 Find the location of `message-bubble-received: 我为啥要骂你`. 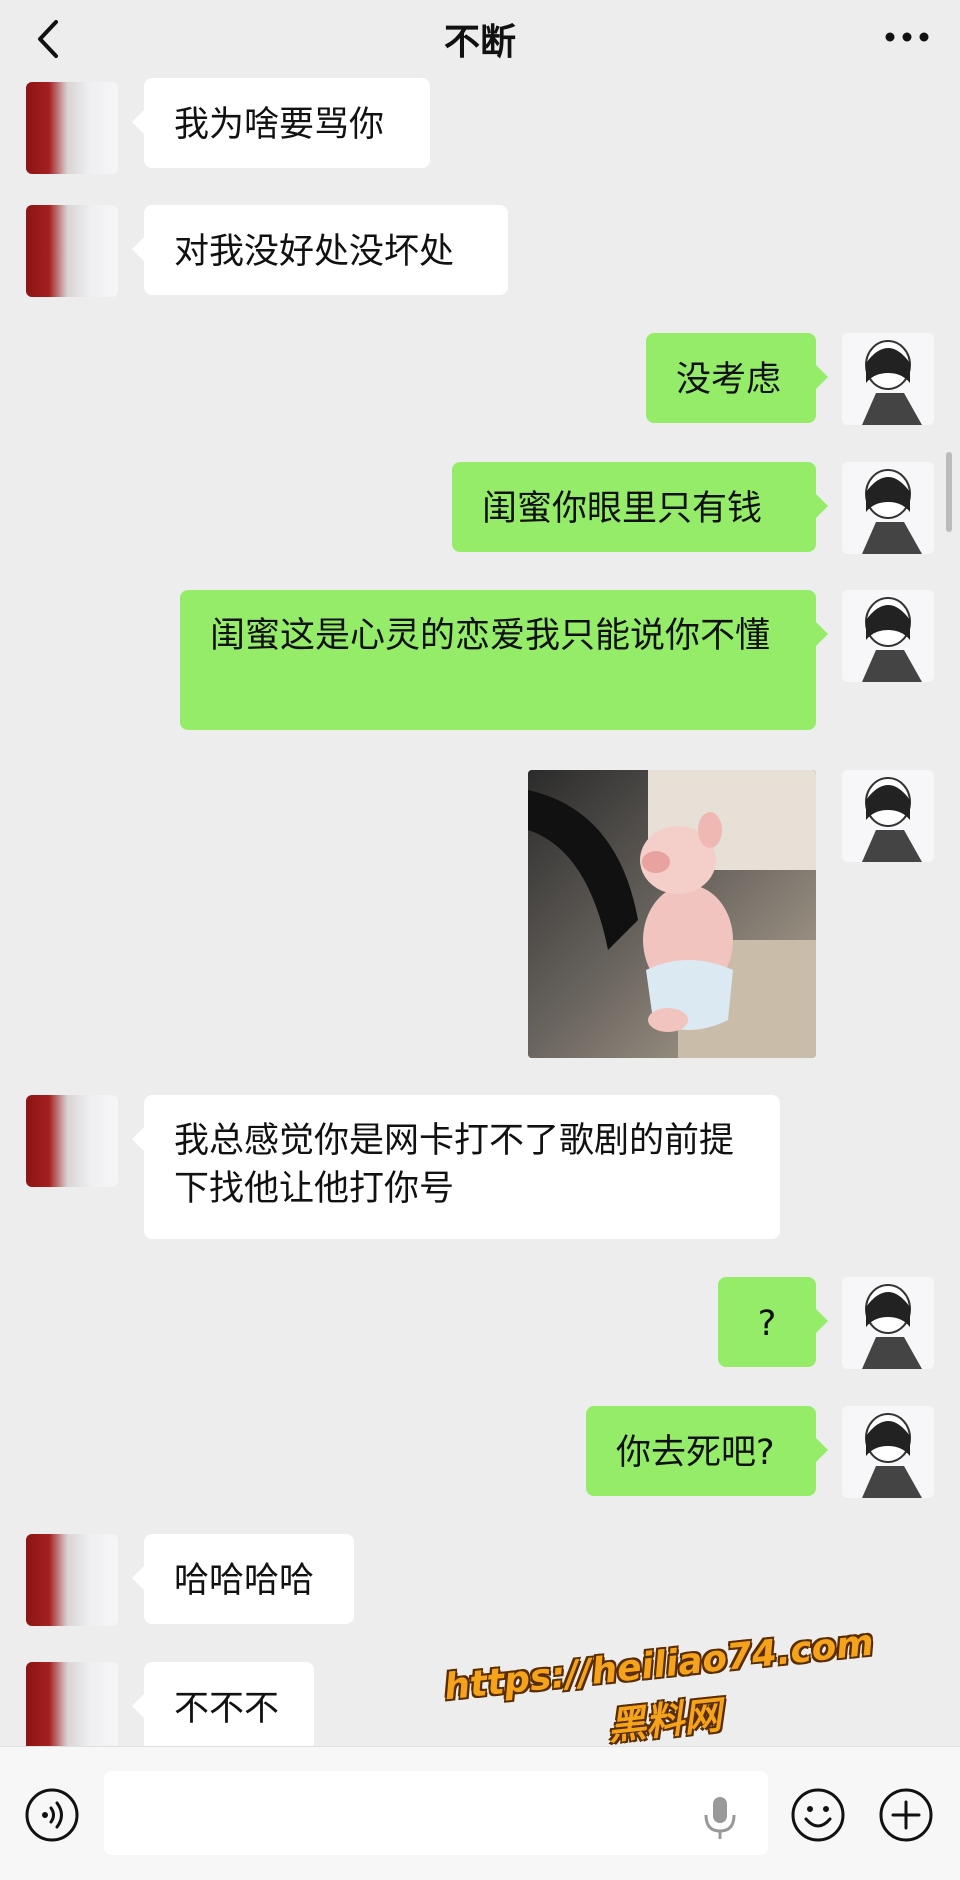

message-bubble-received: 我为啥要骂你 is located at coordinates (281, 123).